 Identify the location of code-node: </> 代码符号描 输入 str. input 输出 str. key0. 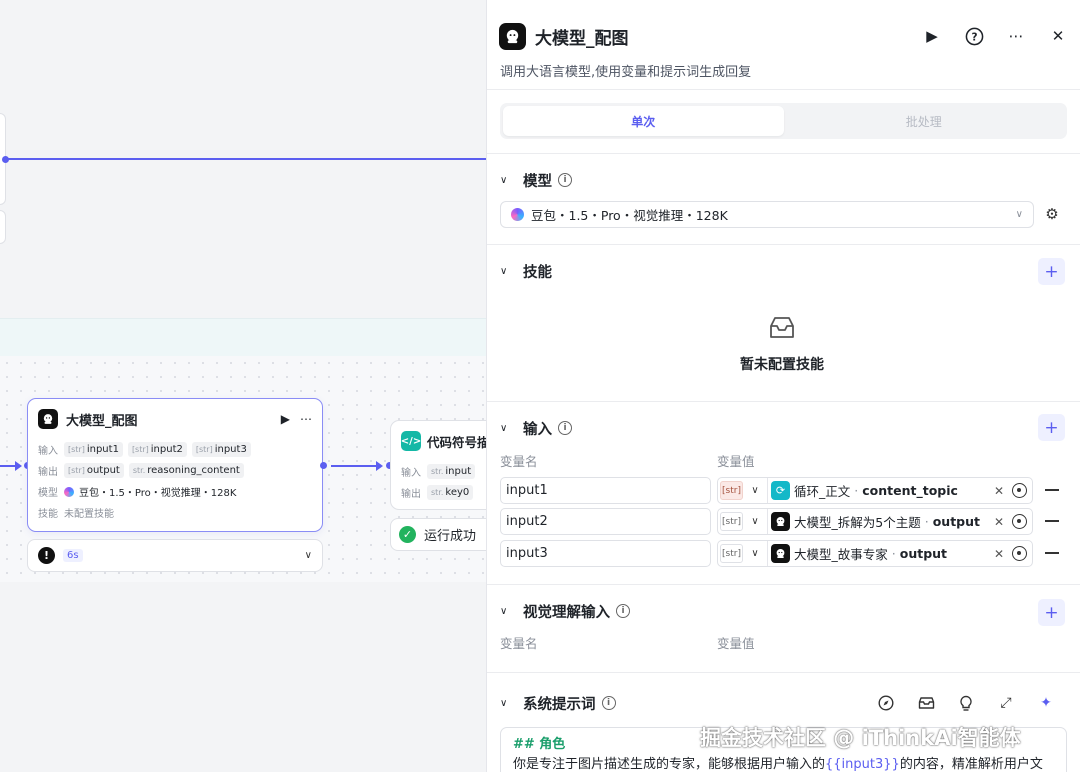
(438, 465).